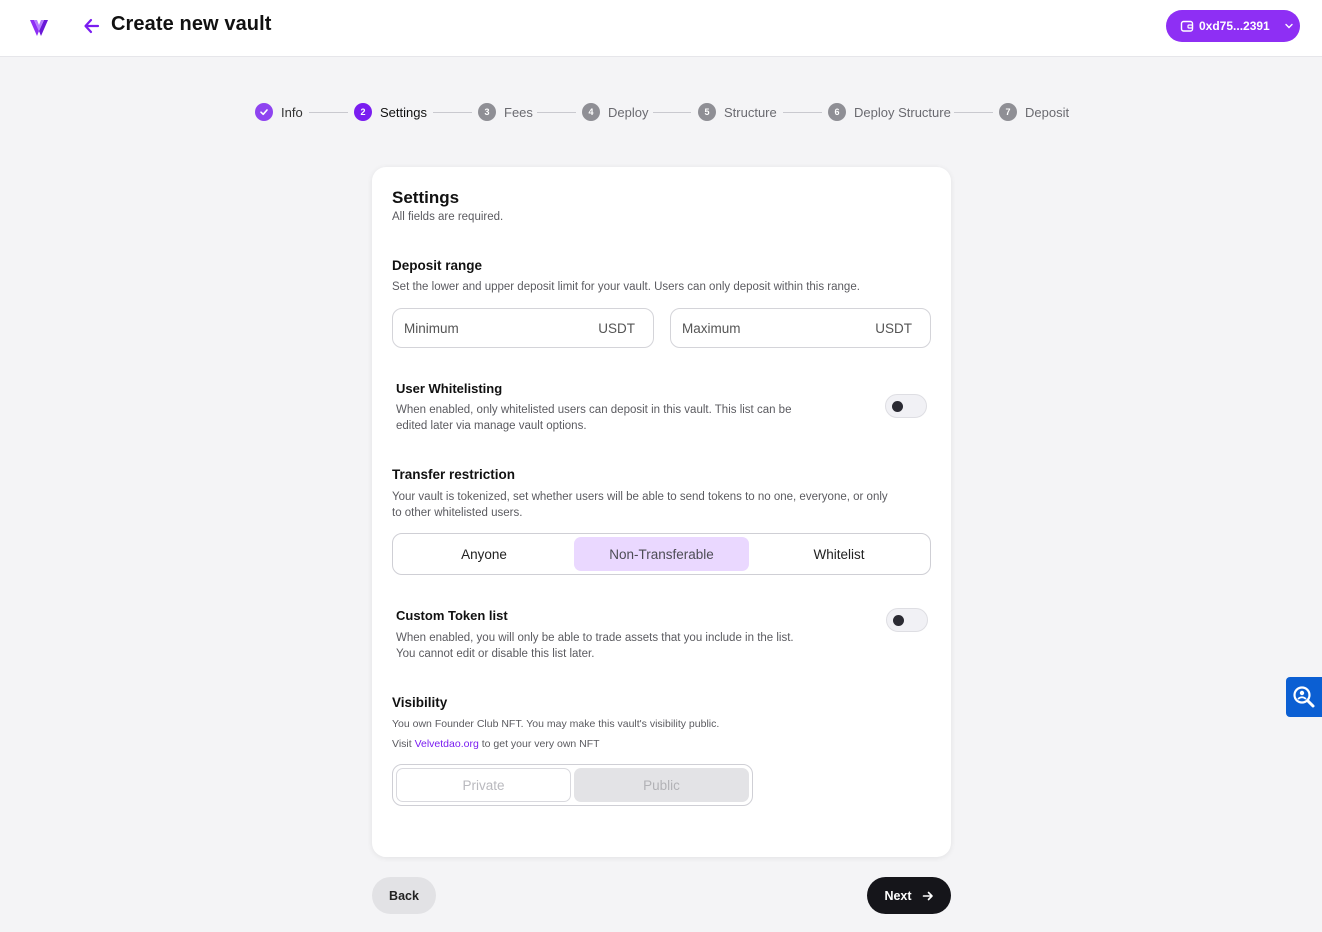 The height and width of the screenshot is (932, 1322). I want to click on option-anyone: Anyone, so click(484, 554).